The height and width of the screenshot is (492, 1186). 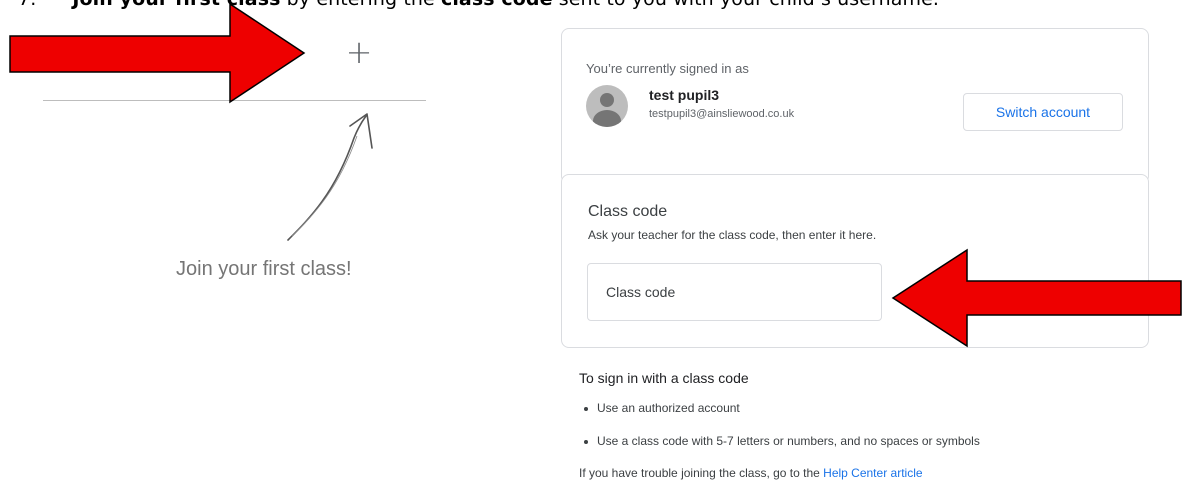 What do you see at coordinates (1036, 298) in the screenshot?
I see `red-arrow-left-annotation` at bounding box center [1036, 298].